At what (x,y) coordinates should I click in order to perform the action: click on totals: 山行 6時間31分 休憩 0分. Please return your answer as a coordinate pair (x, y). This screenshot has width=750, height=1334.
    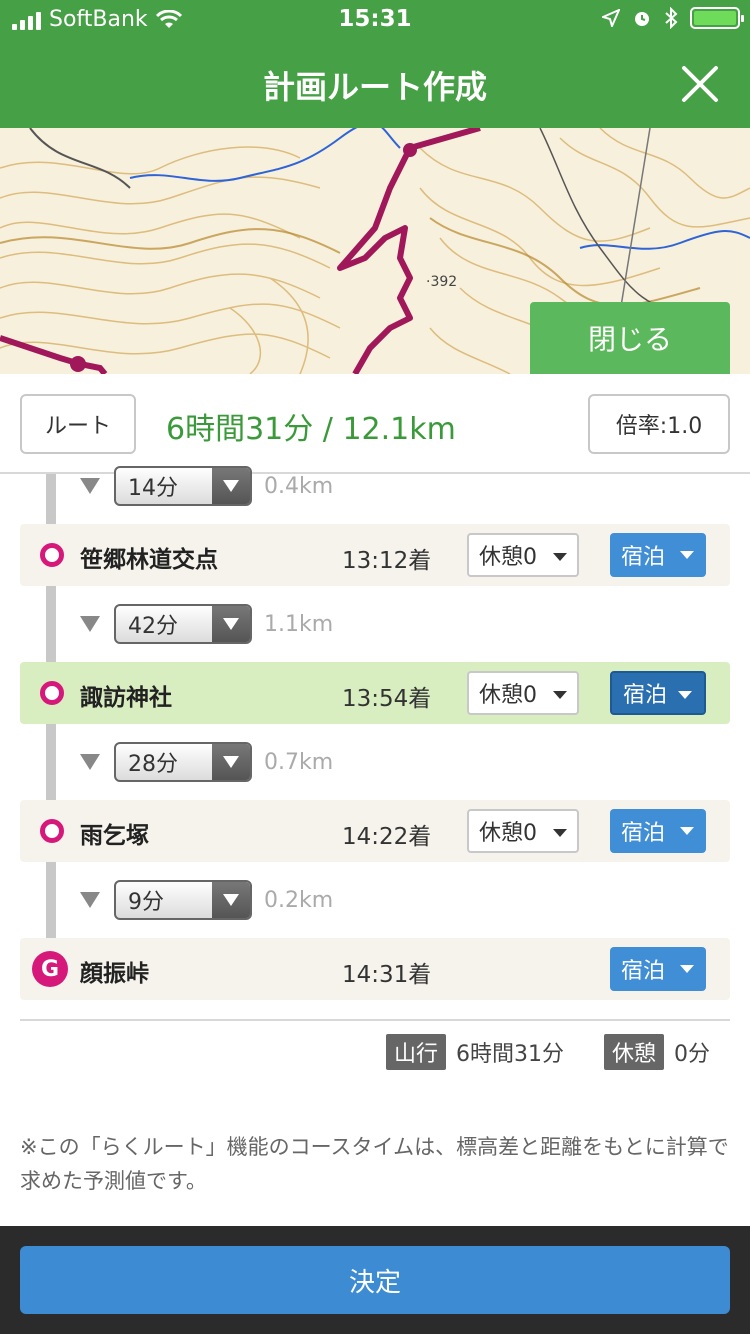
    Looking at the image, I should click on (547, 1052).